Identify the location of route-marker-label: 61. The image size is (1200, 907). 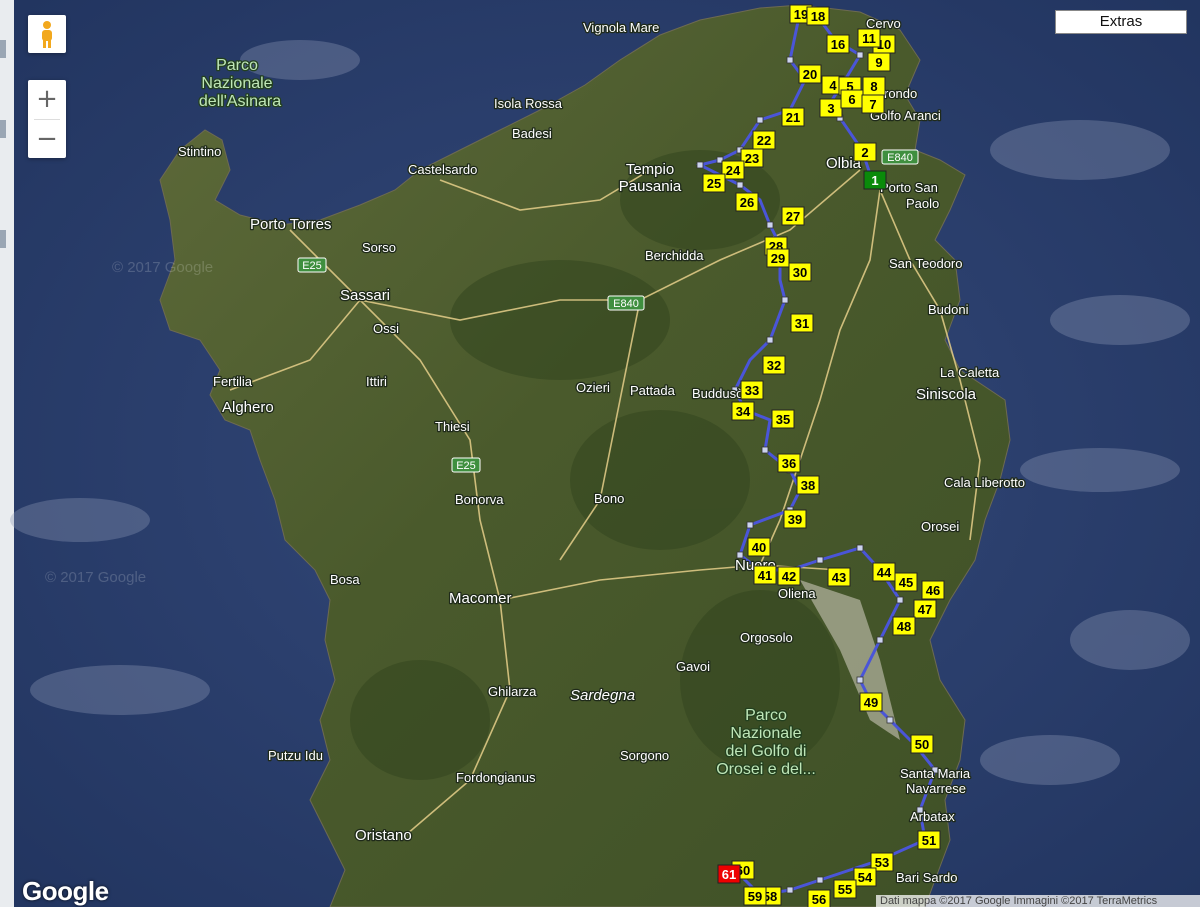
(729, 874).